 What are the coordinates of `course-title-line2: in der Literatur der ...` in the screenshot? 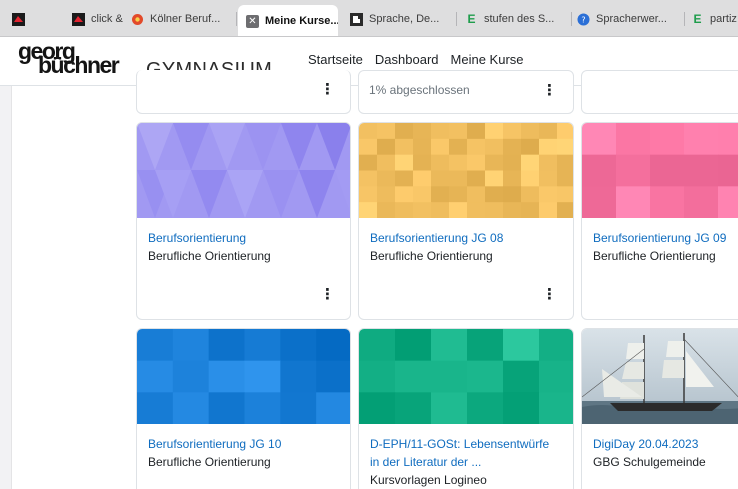 It's located at (425, 462).